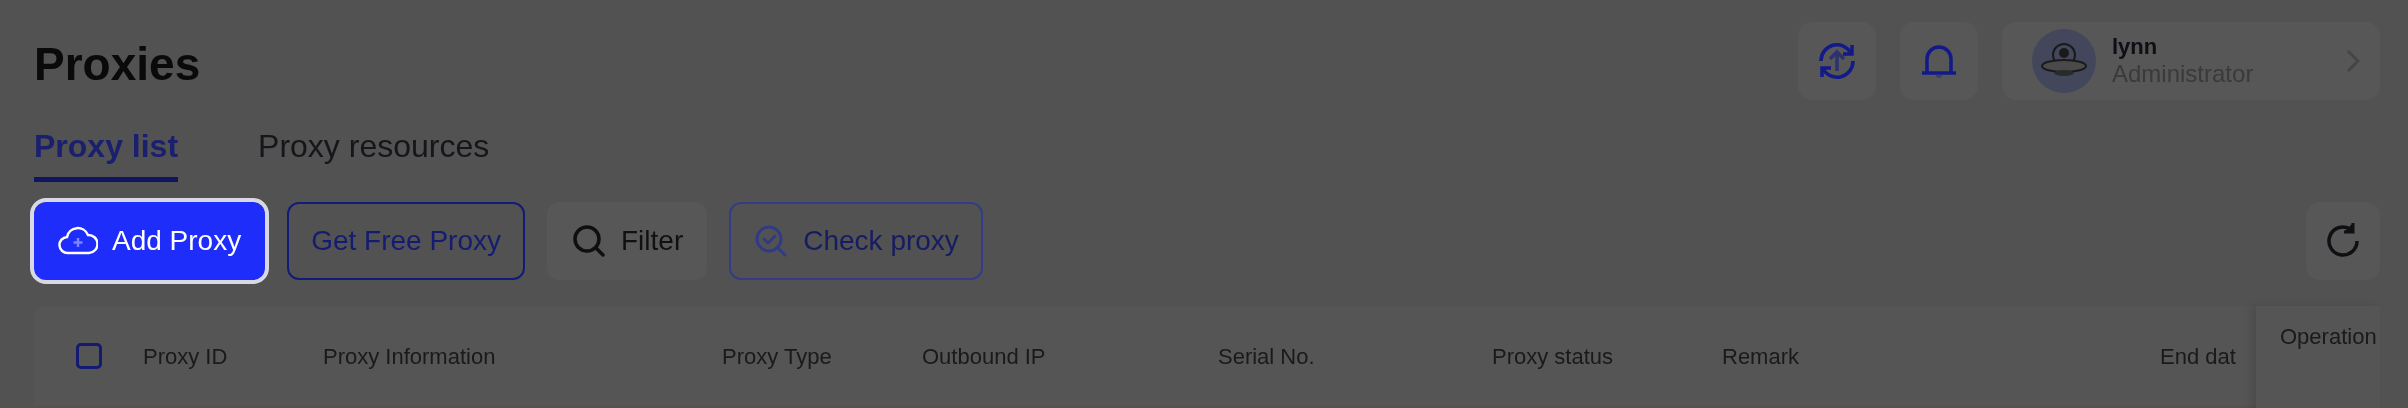  What do you see at coordinates (78, 241) in the screenshot?
I see `cloud-plus-icon` at bounding box center [78, 241].